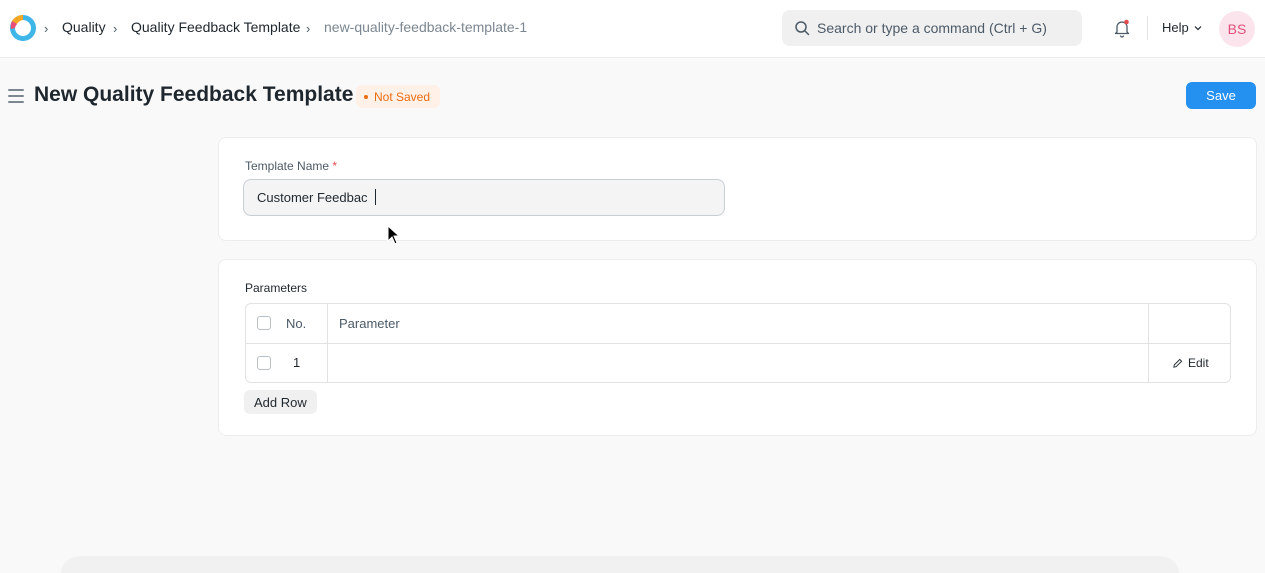 The height and width of the screenshot is (573, 1265). Describe the element at coordinates (287, 166) in the screenshot. I see `template-name-label-text: Template Name` at that location.